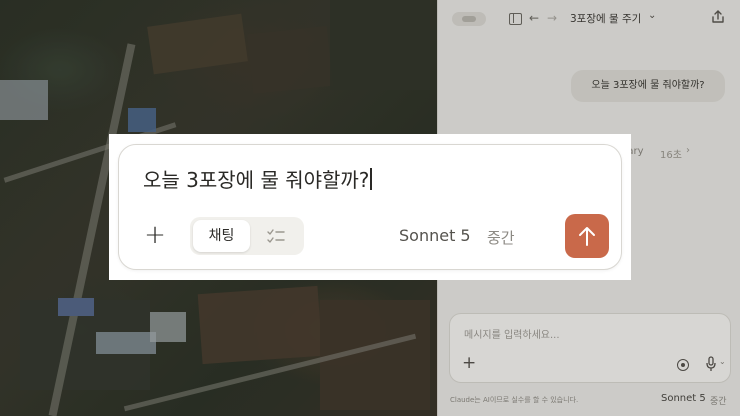 Image resolution: width=740 pixels, height=416 pixels. I want to click on forward-icon: →, so click(552, 18).